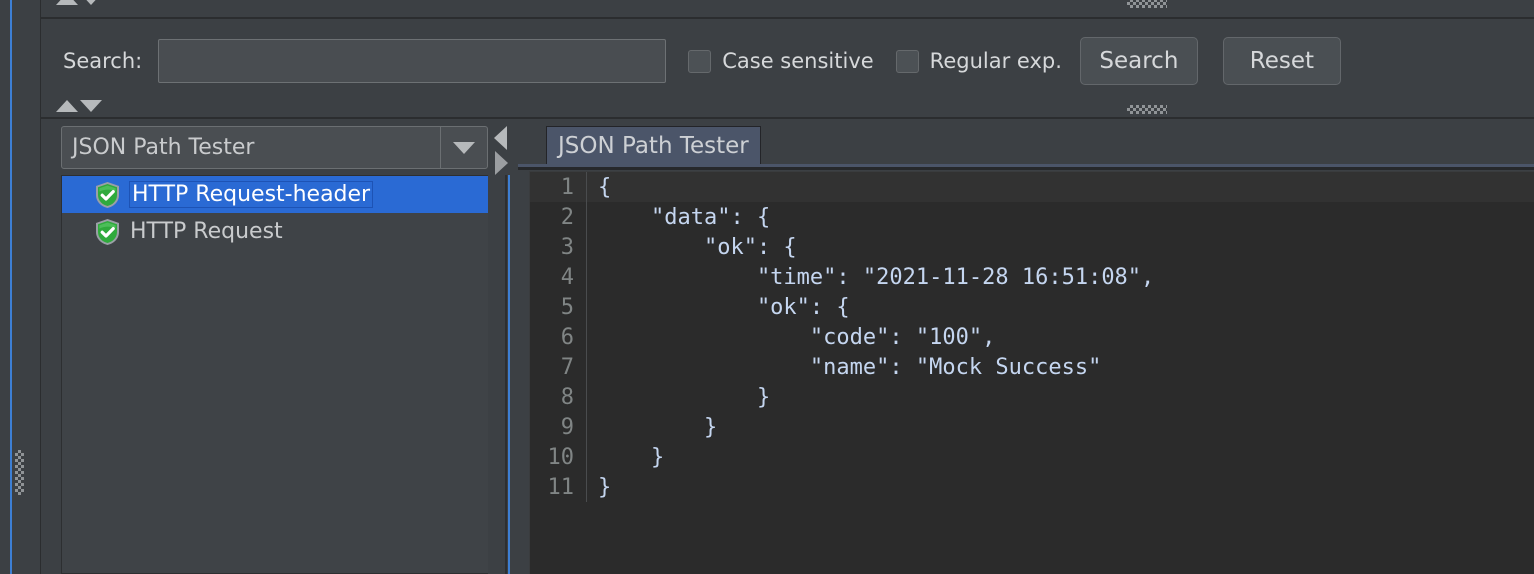 Image resolution: width=1534 pixels, height=574 pixels. What do you see at coordinates (1032, 307) in the screenshot?
I see `code-line: 5 "ok": {` at bounding box center [1032, 307].